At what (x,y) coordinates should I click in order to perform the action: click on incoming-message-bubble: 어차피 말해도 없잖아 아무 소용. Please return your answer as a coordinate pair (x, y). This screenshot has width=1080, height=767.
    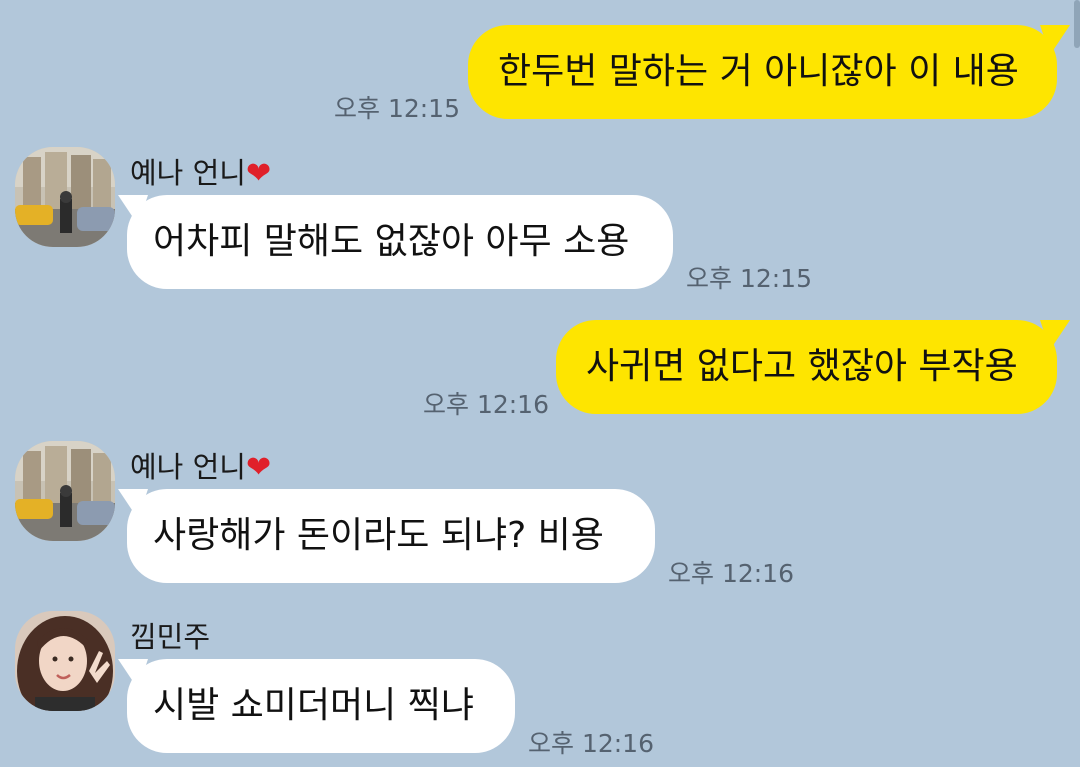
    Looking at the image, I should click on (400, 242).